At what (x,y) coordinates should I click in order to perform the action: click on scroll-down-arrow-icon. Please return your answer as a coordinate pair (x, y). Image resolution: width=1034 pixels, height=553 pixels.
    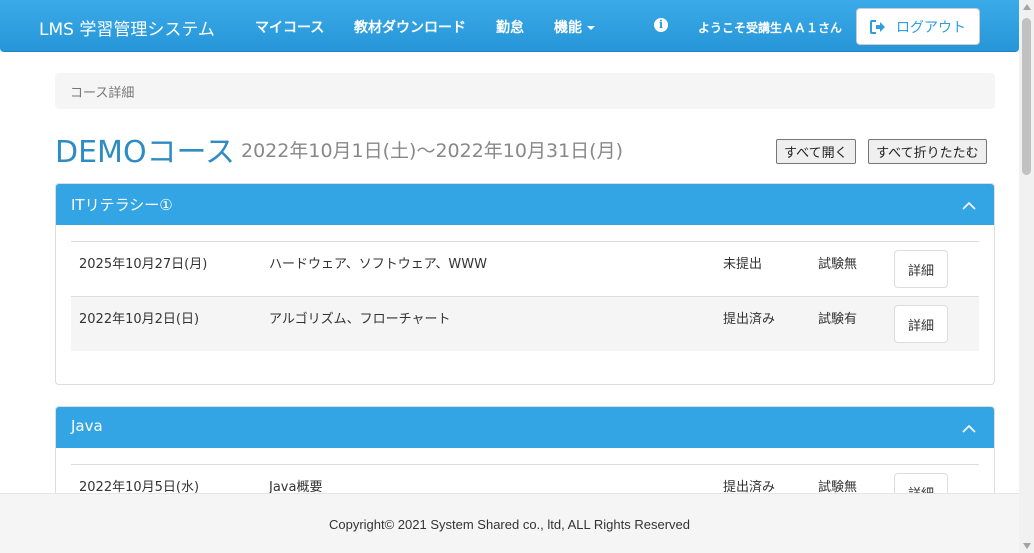
    Looking at the image, I should click on (1027, 546).